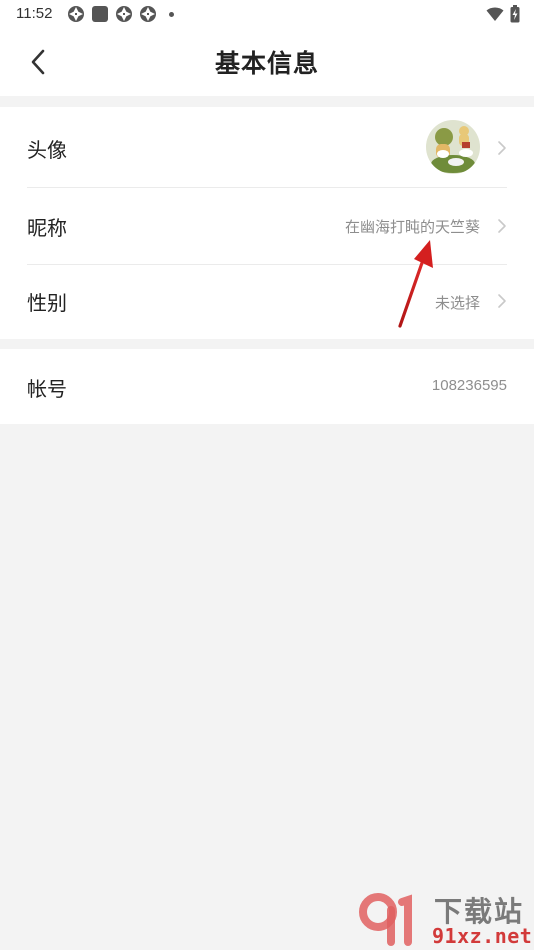 The width and height of the screenshot is (534, 950). What do you see at coordinates (47, 229) in the screenshot?
I see `nickname-label: 昵称` at bounding box center [47, 229].